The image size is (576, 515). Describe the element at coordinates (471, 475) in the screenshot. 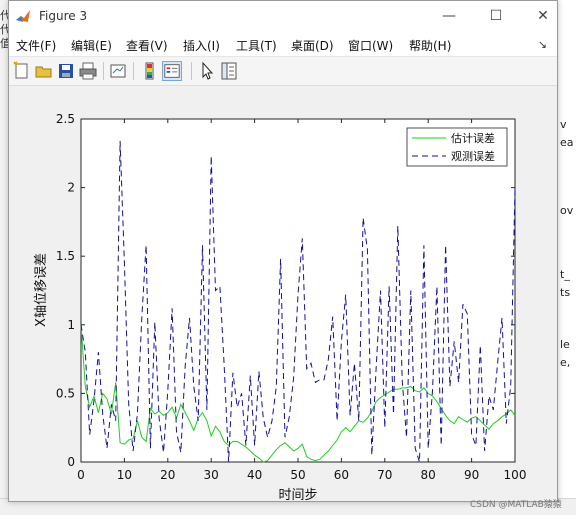

I see `x-tick-label: 90` at that location.